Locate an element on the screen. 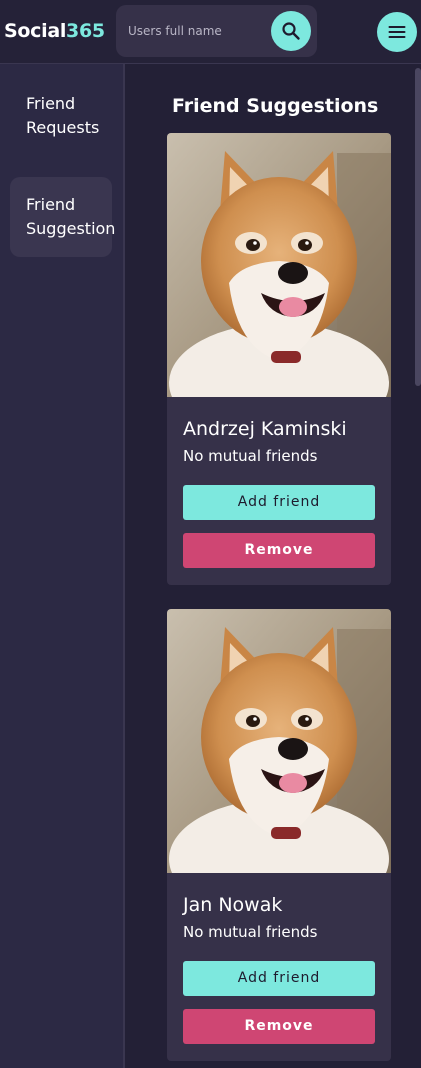 This screenshot has width=421, height=1068. app-logo: Social365 is located at coordinates (54, 31).